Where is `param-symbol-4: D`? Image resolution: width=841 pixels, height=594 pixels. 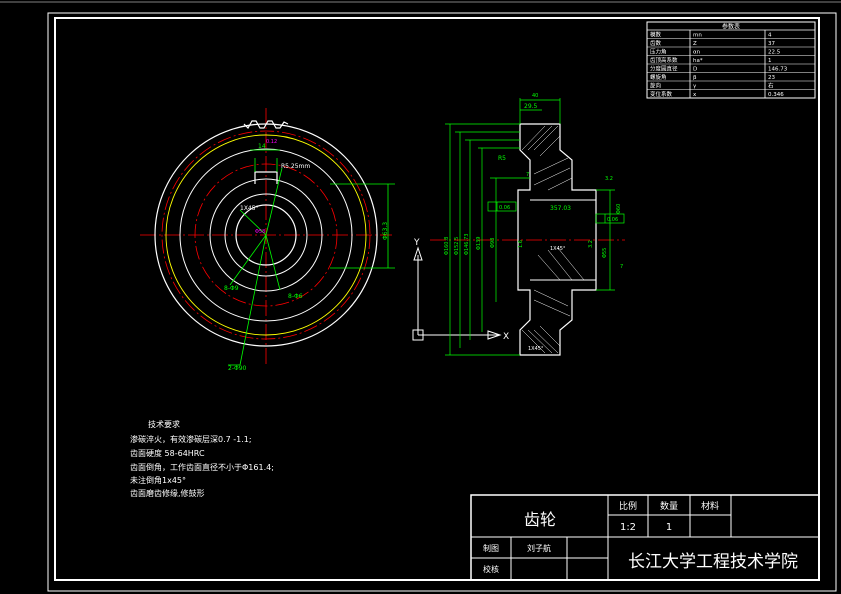
param-symbol-4: D is located at coordinates (695, 70).